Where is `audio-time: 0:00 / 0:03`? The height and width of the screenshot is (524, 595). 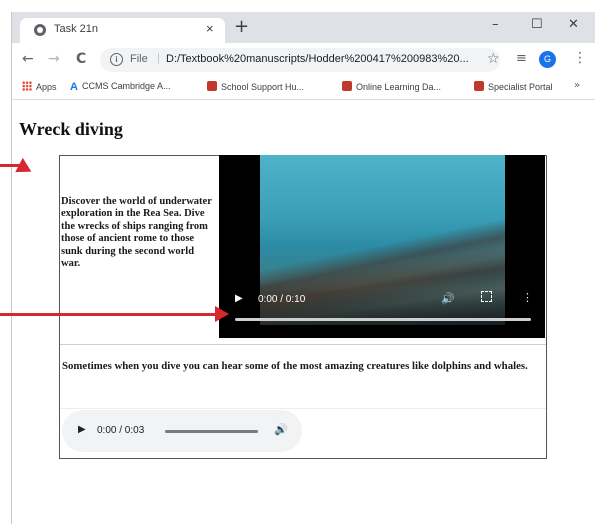 audio-time: 0:00 / 0:03 is located at coordinates (121, 430).